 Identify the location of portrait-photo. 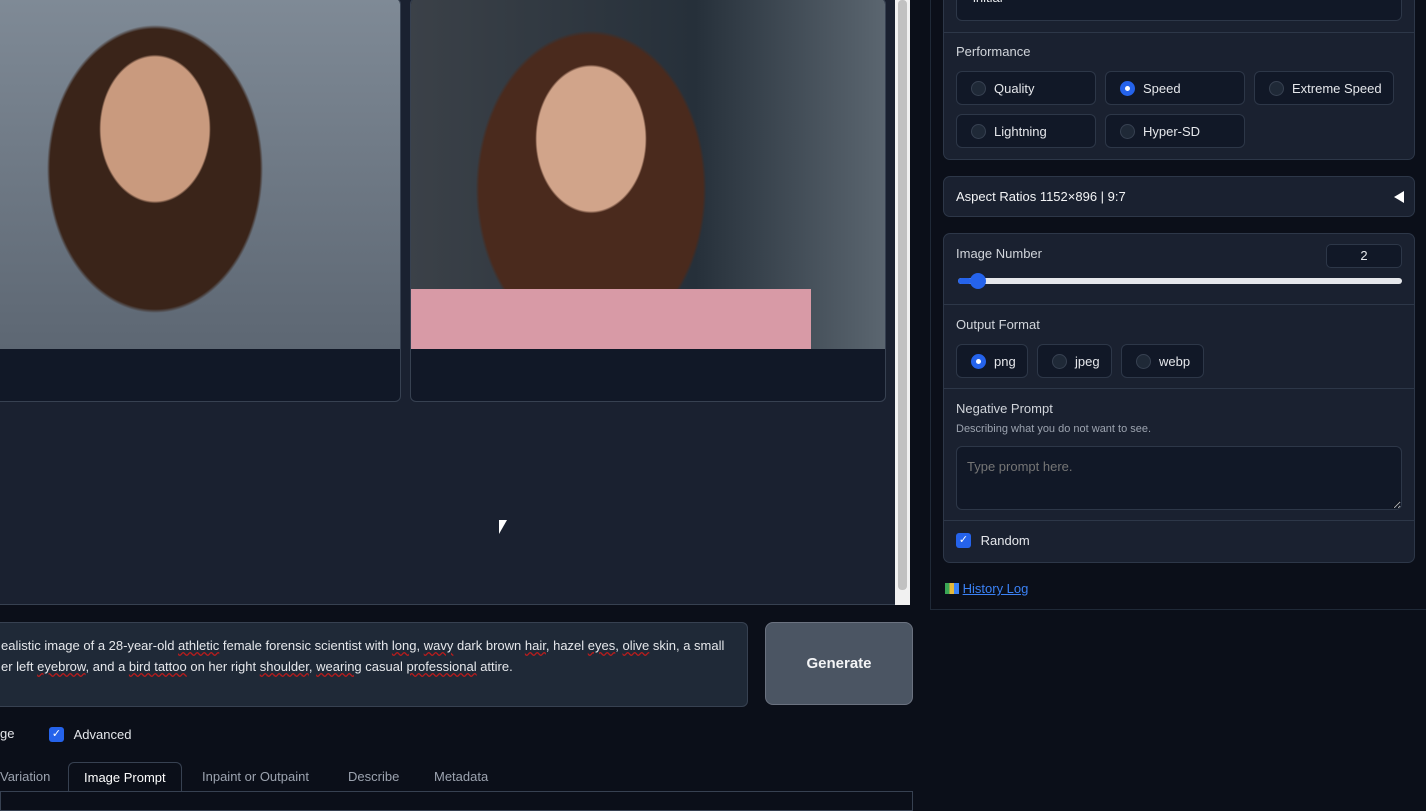
(200, 174).